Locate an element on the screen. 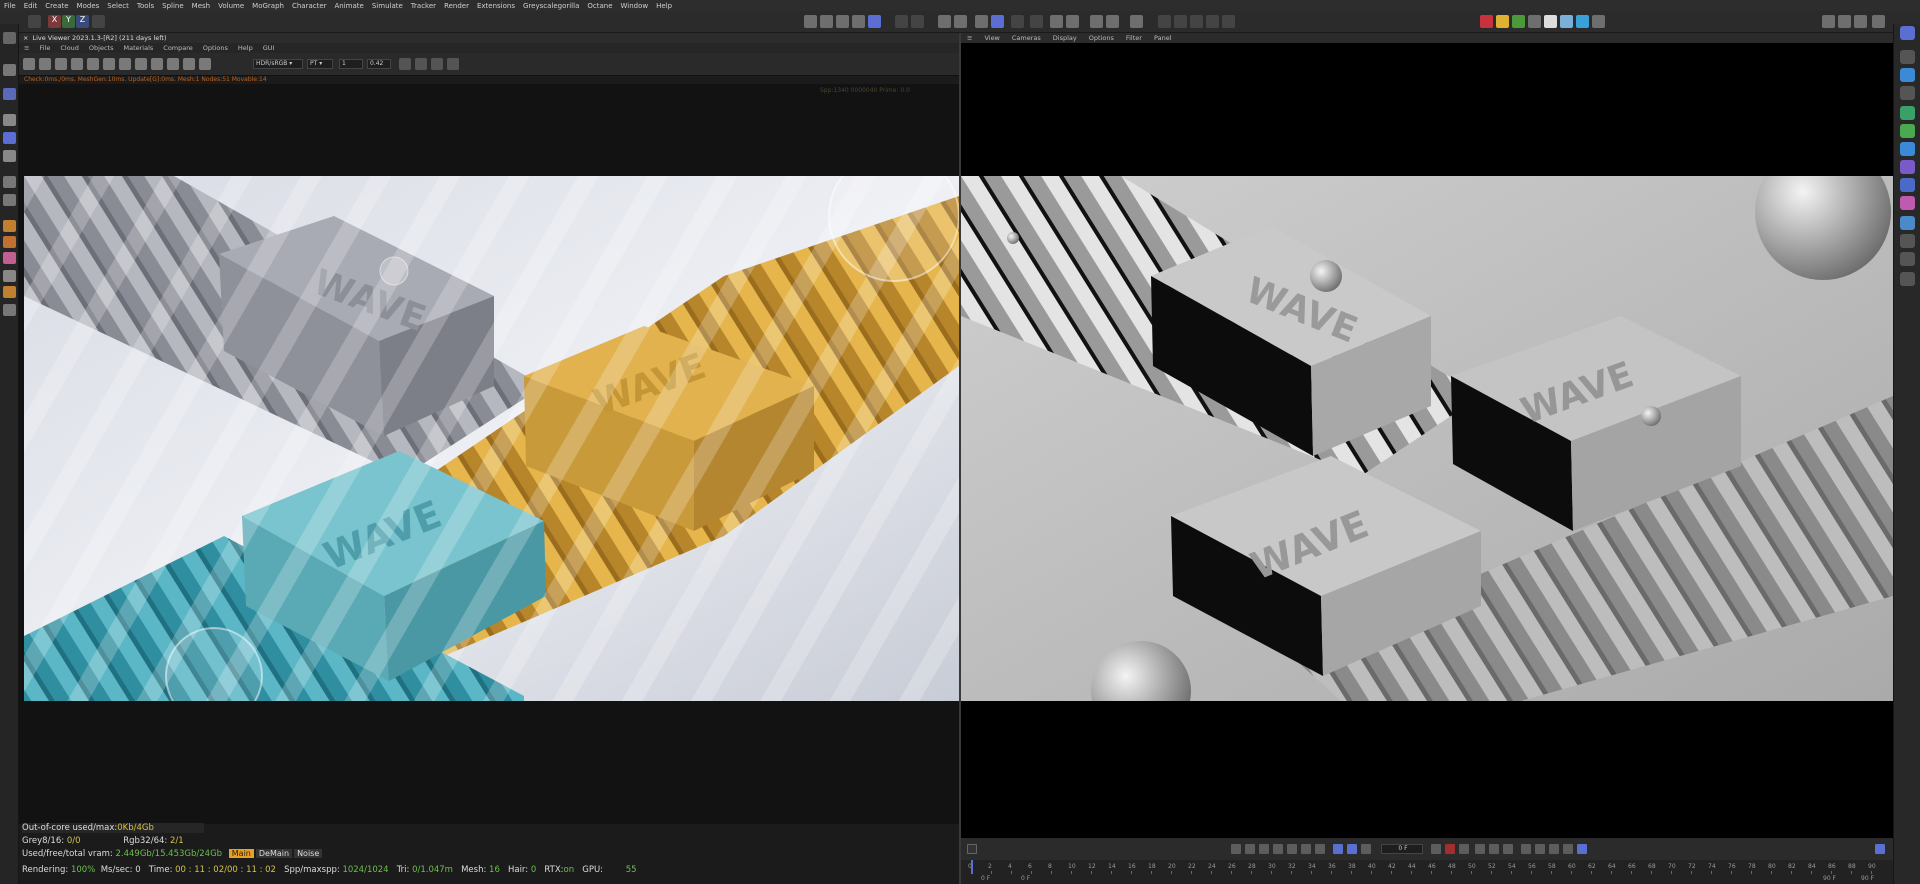 The height and width of the screenshot is (884, 1920). camera-snapshot-icon is located at coordinates (437, 64).